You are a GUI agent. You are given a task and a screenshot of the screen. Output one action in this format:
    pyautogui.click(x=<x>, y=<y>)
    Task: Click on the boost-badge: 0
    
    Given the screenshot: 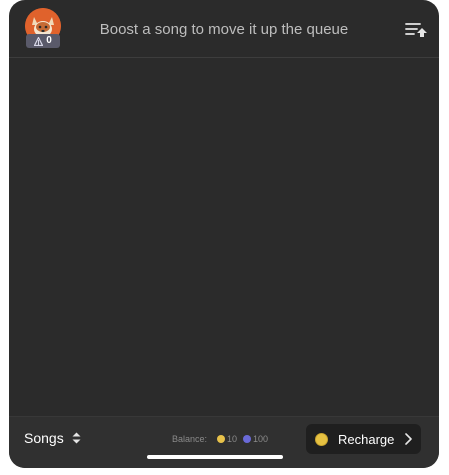 What is the action you would take?
    pyautogui.click(x=43, y=41)
    